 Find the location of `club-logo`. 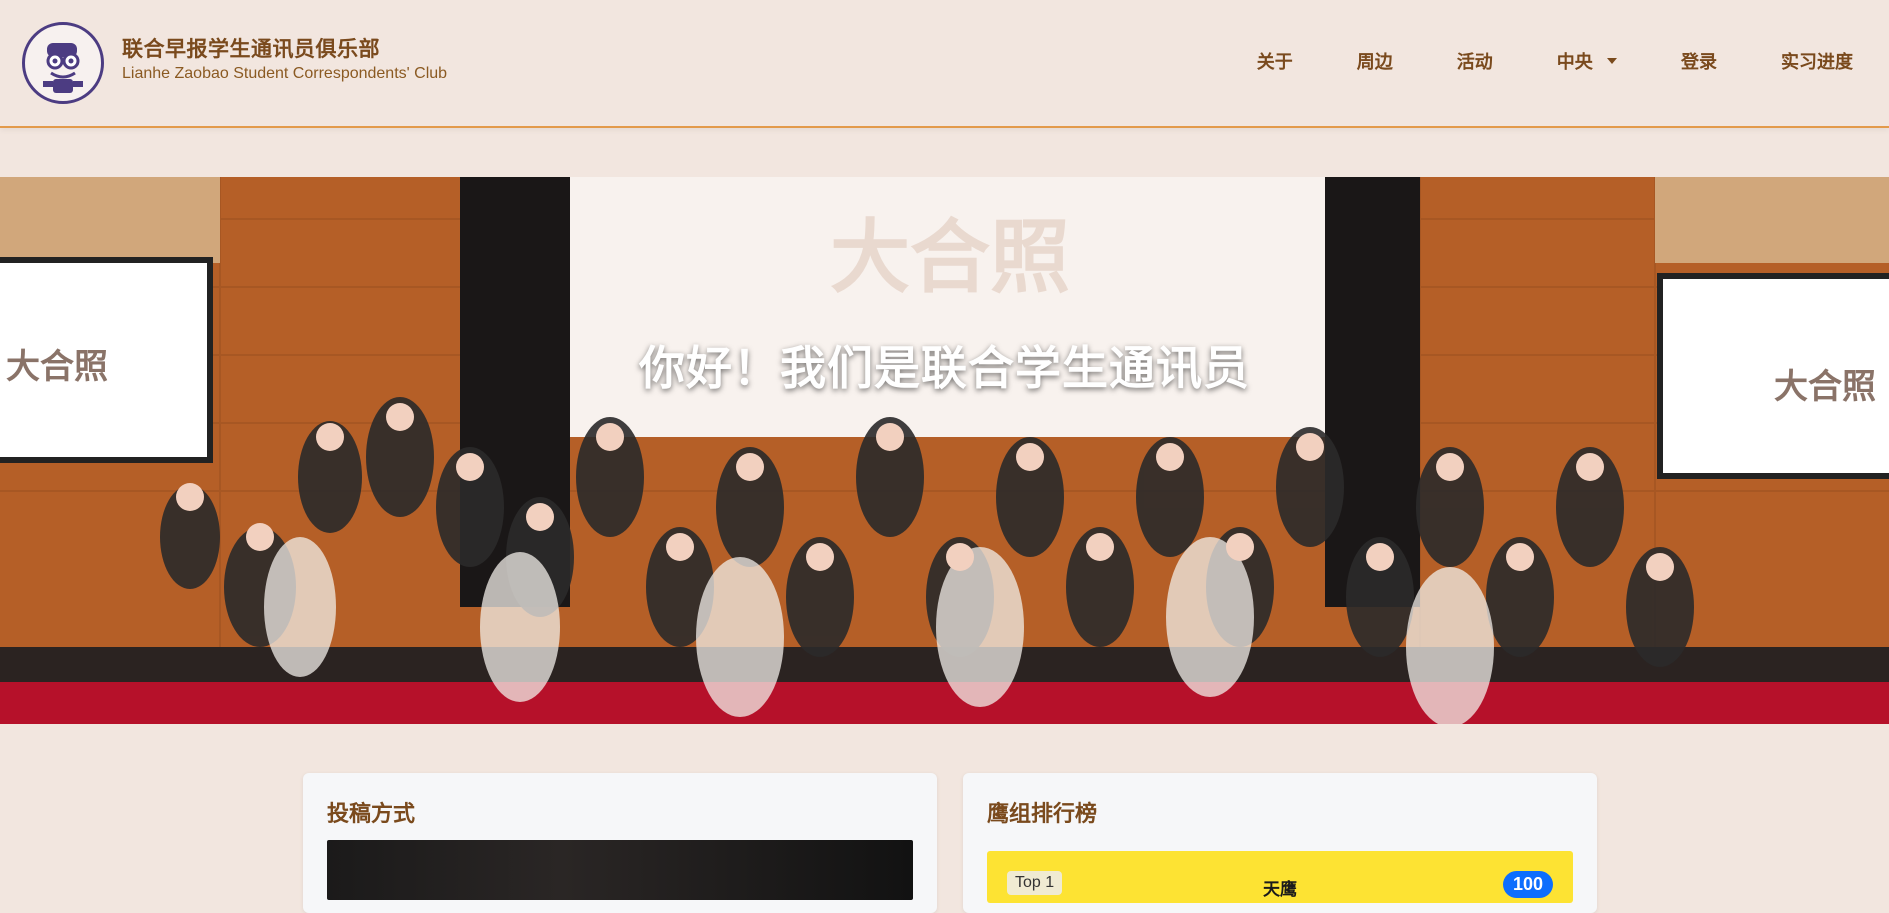

club-logo is located at coordinates (63, 63).